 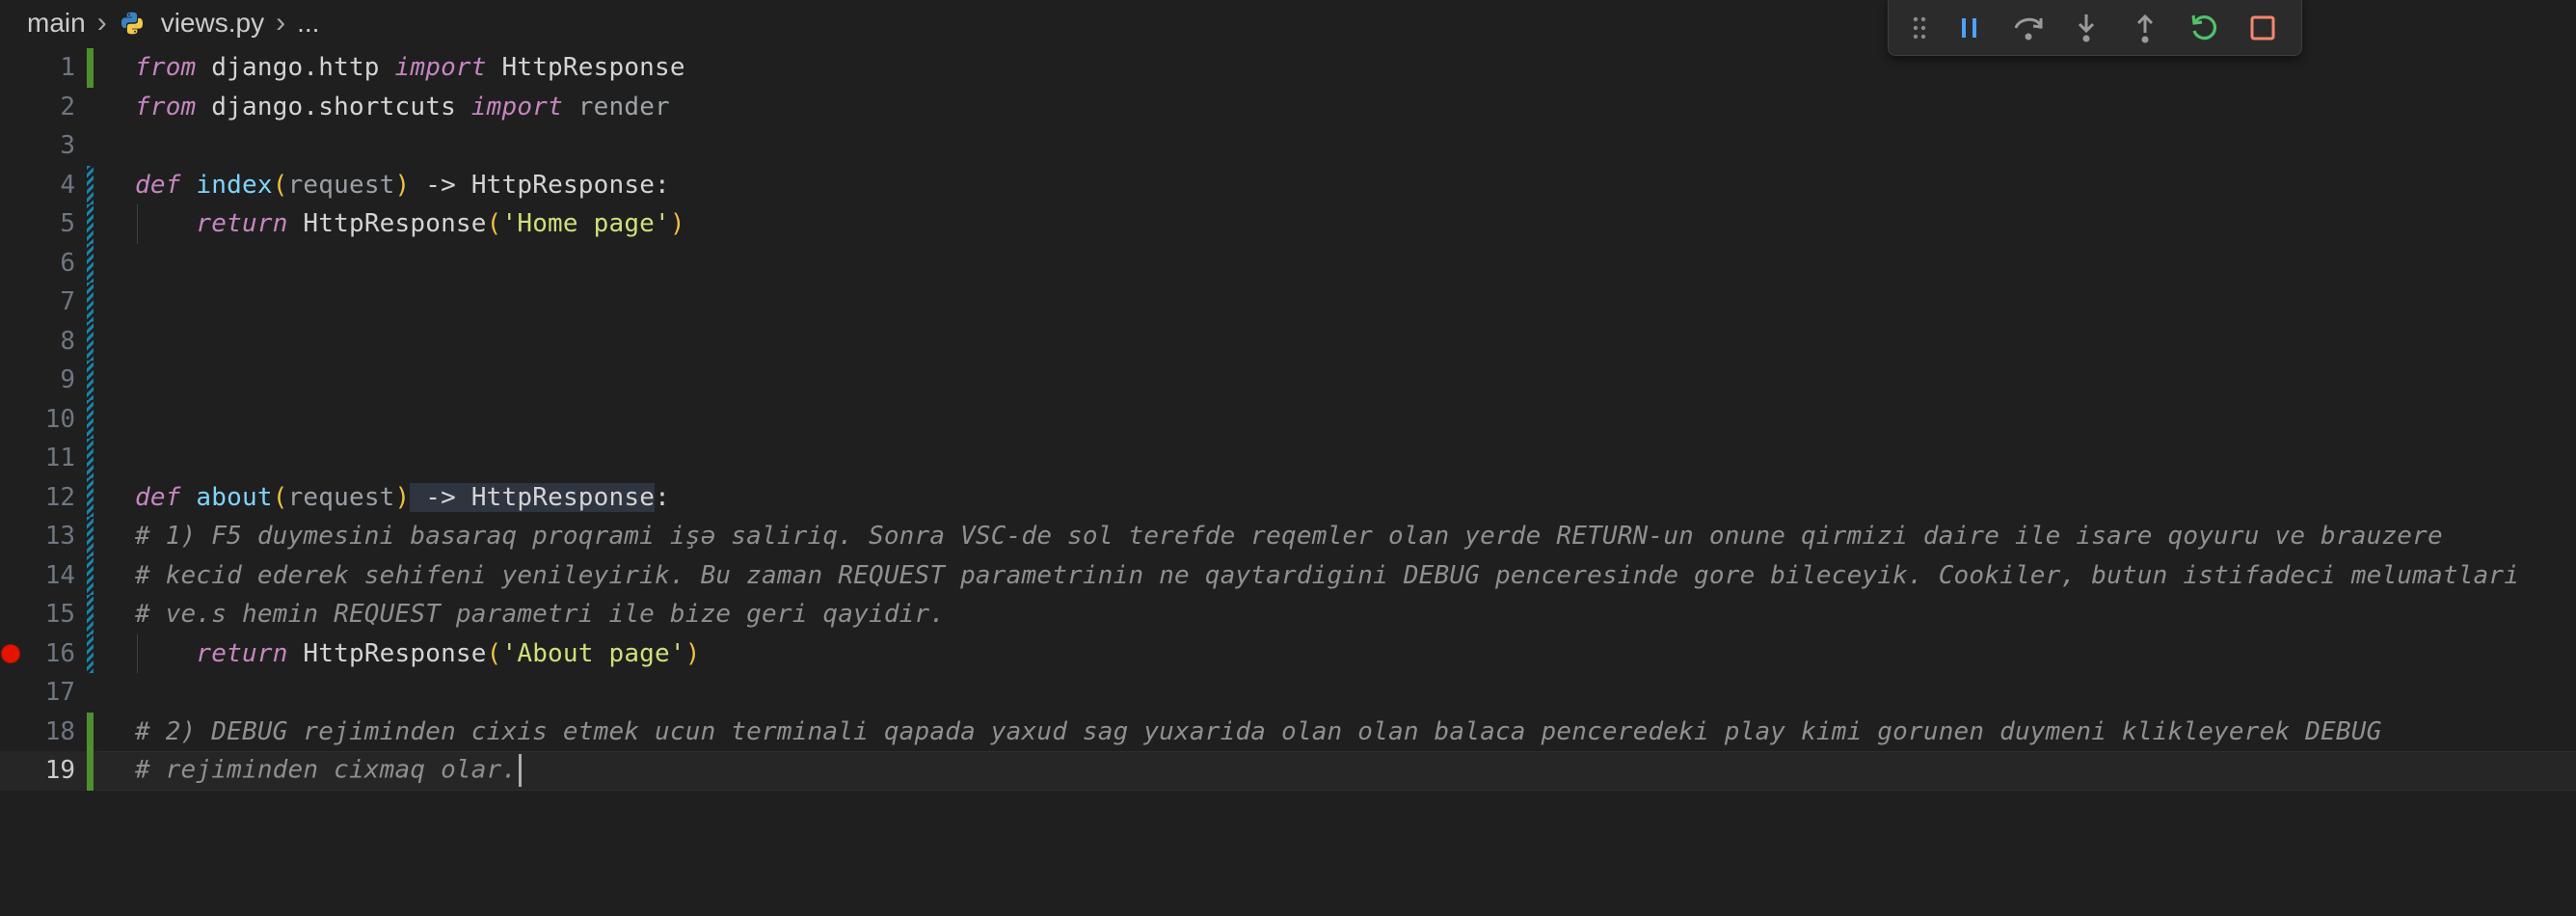 What do you see at coordinates (1288, 342) in the screenshot?
I see `code-line: 8` at bounding box center [1288, 342].